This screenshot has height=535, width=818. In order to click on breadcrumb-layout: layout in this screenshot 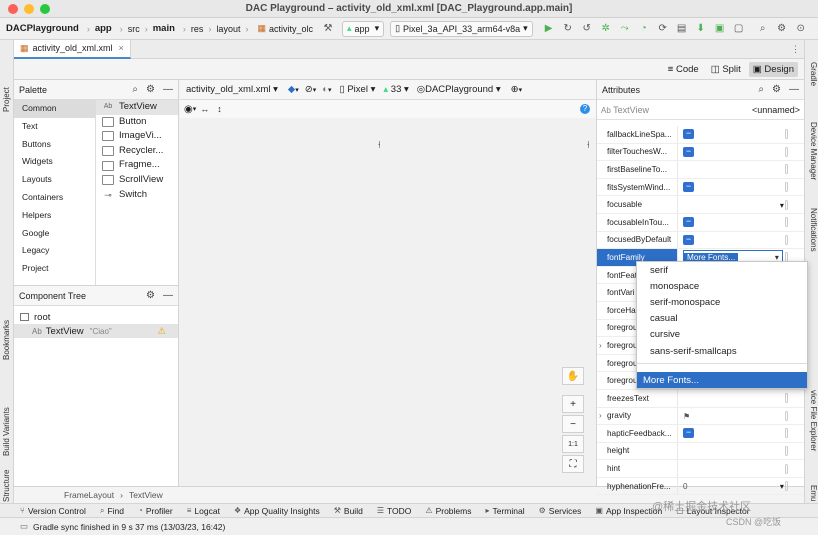, I will do `click(228, 29)`.